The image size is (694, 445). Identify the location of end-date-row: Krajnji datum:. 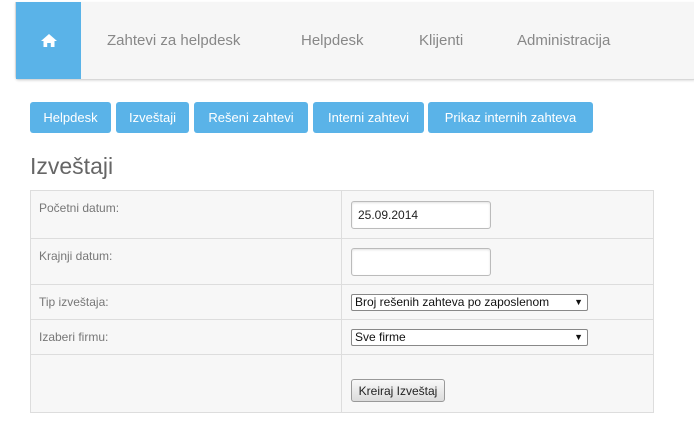
(342, 261).